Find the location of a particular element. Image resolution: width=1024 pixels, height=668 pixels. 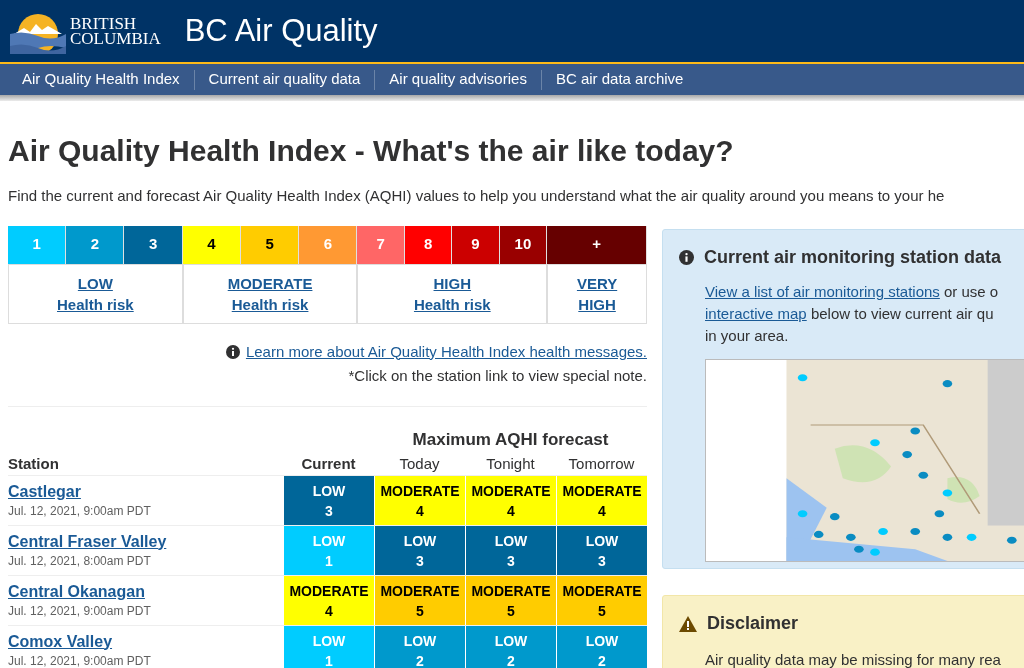

column-header: Today is located at coordinates (419, 463).